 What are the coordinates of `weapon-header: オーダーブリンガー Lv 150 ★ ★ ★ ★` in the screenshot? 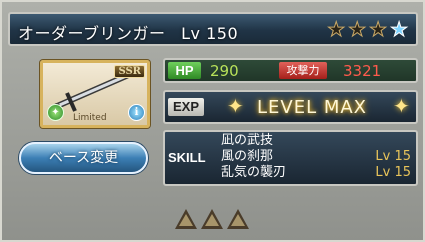 It's located at (213, 29).